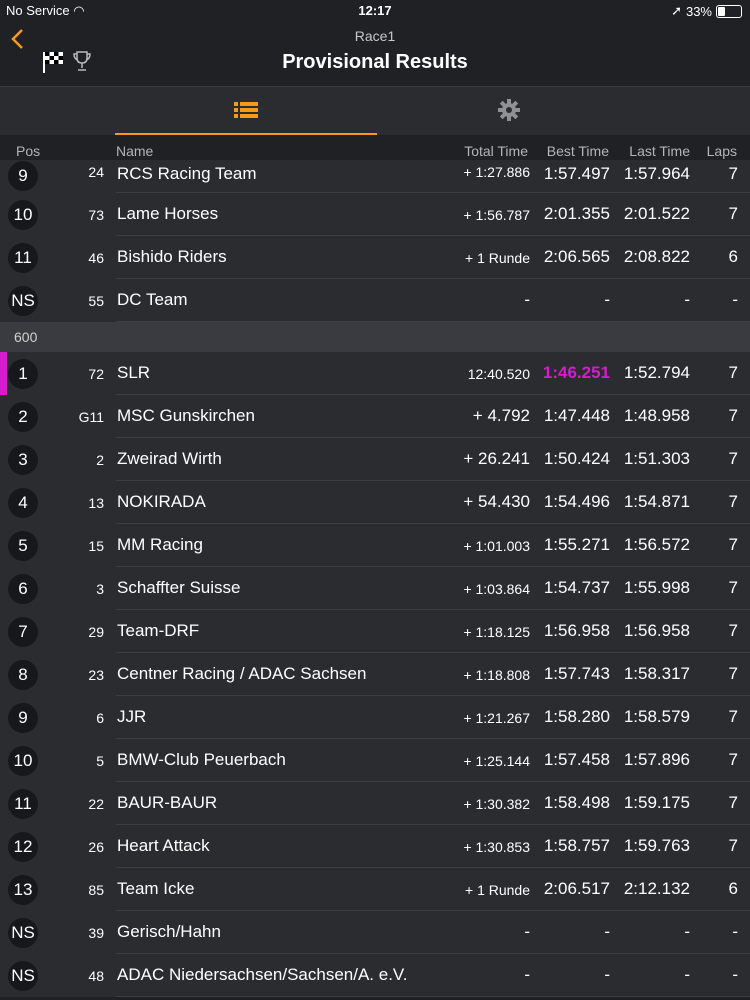 The image size is (750, 1000). I want to click on best-time: 1:58.757, so click(576, 845).